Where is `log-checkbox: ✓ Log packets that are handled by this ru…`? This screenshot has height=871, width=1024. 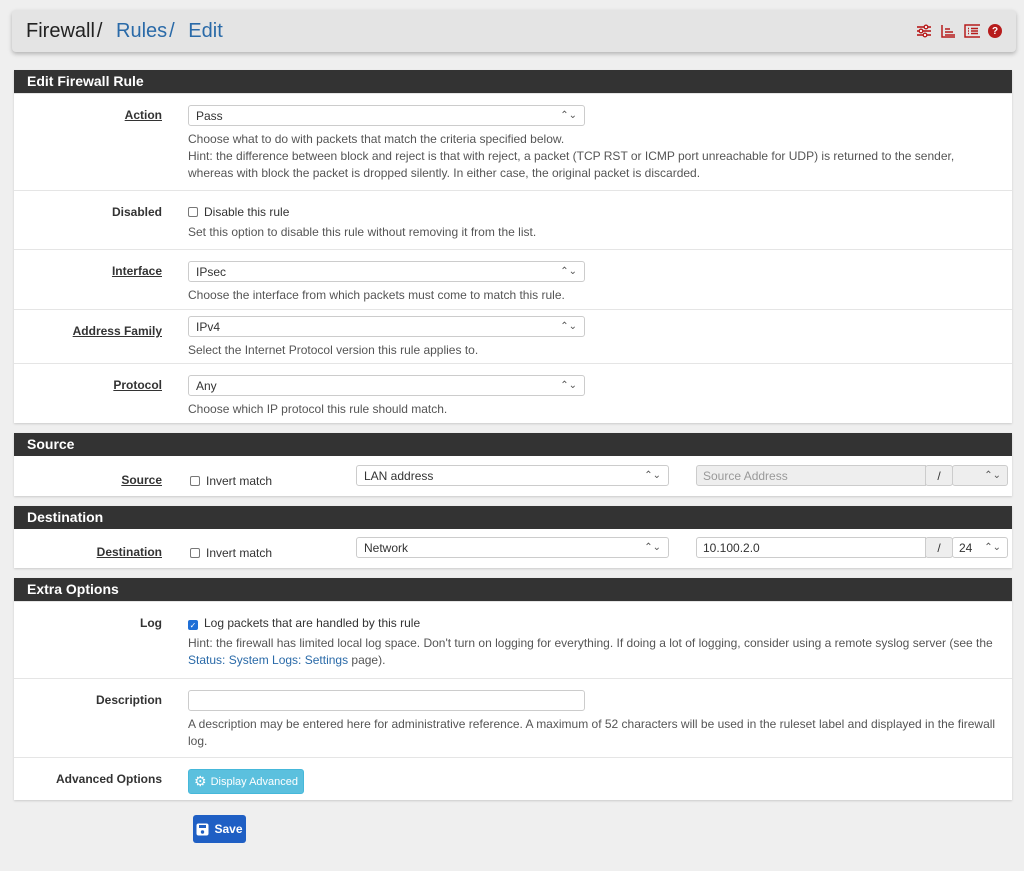 log-checkbox: ✓ Log packets that are handled by this ru… is located at coordinates (594, 623).